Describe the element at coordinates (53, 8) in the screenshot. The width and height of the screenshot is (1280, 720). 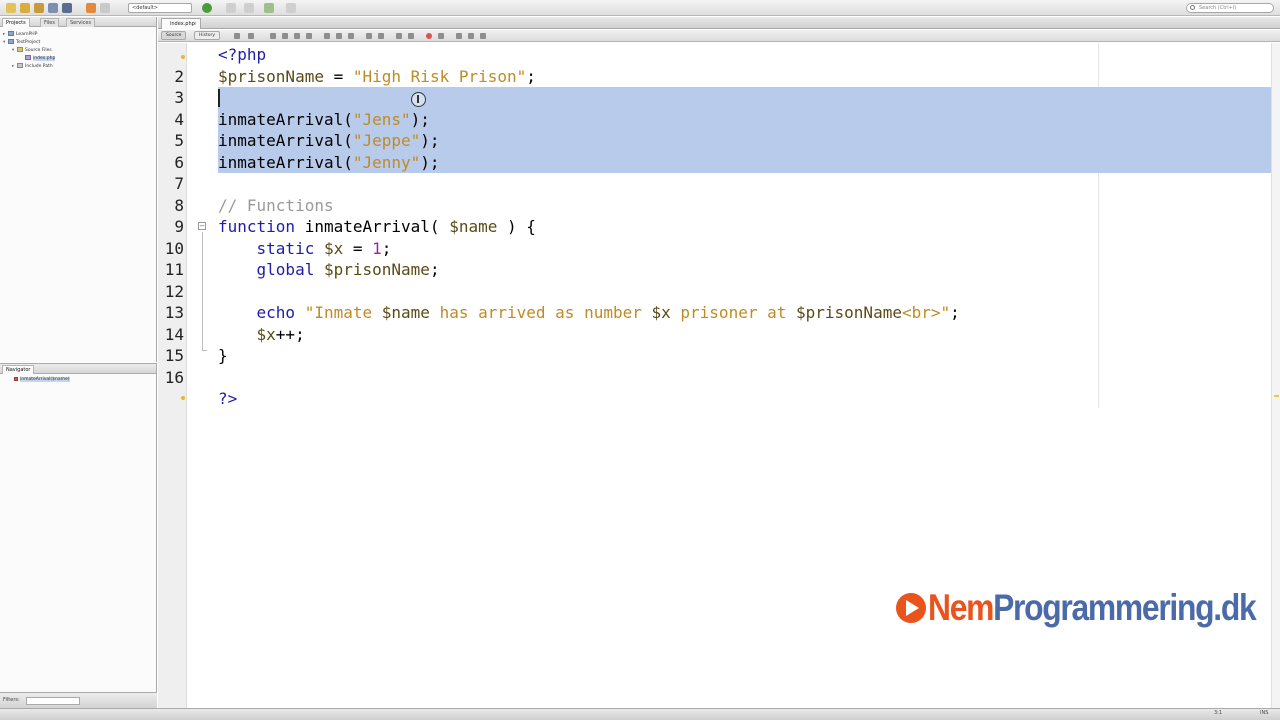
I see `save-all-icon` at that location.